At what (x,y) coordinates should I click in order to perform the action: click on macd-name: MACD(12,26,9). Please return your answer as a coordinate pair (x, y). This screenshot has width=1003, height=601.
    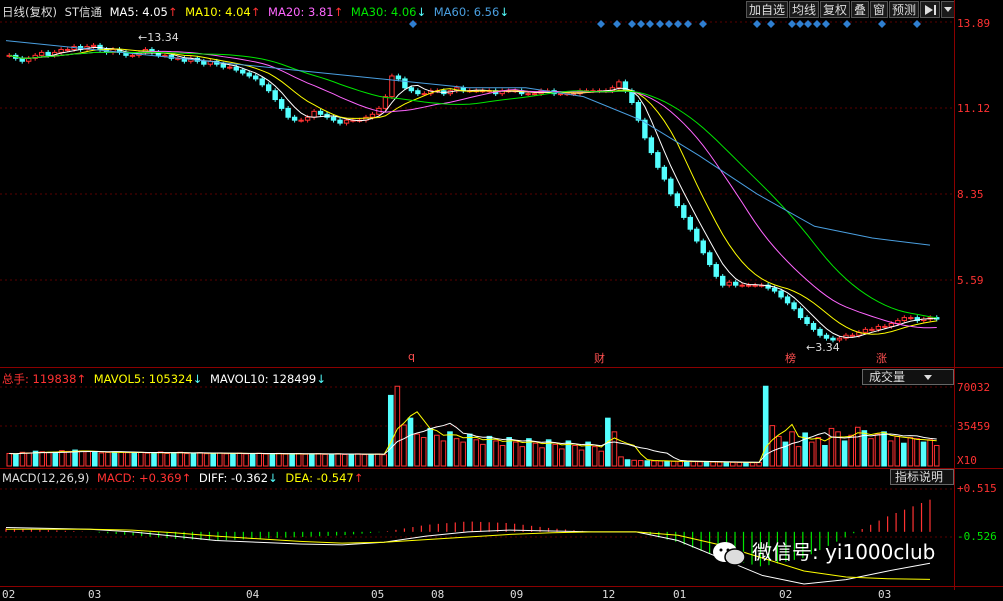
    Looking at the image, I should click on (46, 478).